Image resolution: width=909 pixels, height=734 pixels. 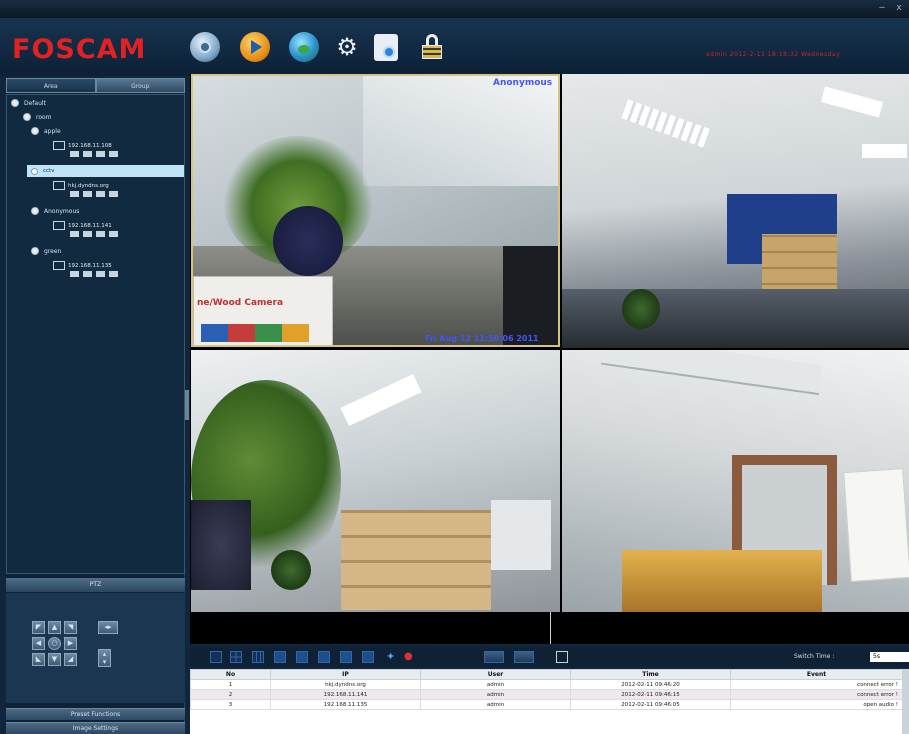 What do you see at coordinates (46, 251) in the screenshot?
I see `tree-node-green: green` at bounding box center [46, 251].